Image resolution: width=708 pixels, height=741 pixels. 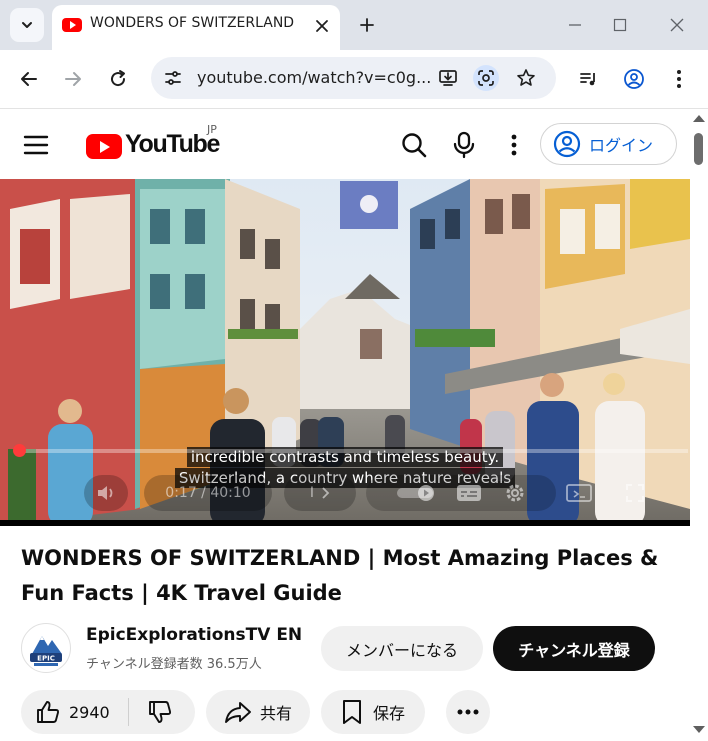 What do you see at coordinates (350, 450) in the screenshot?
I see `video-progress-bar` at bounding box center [350, 450].